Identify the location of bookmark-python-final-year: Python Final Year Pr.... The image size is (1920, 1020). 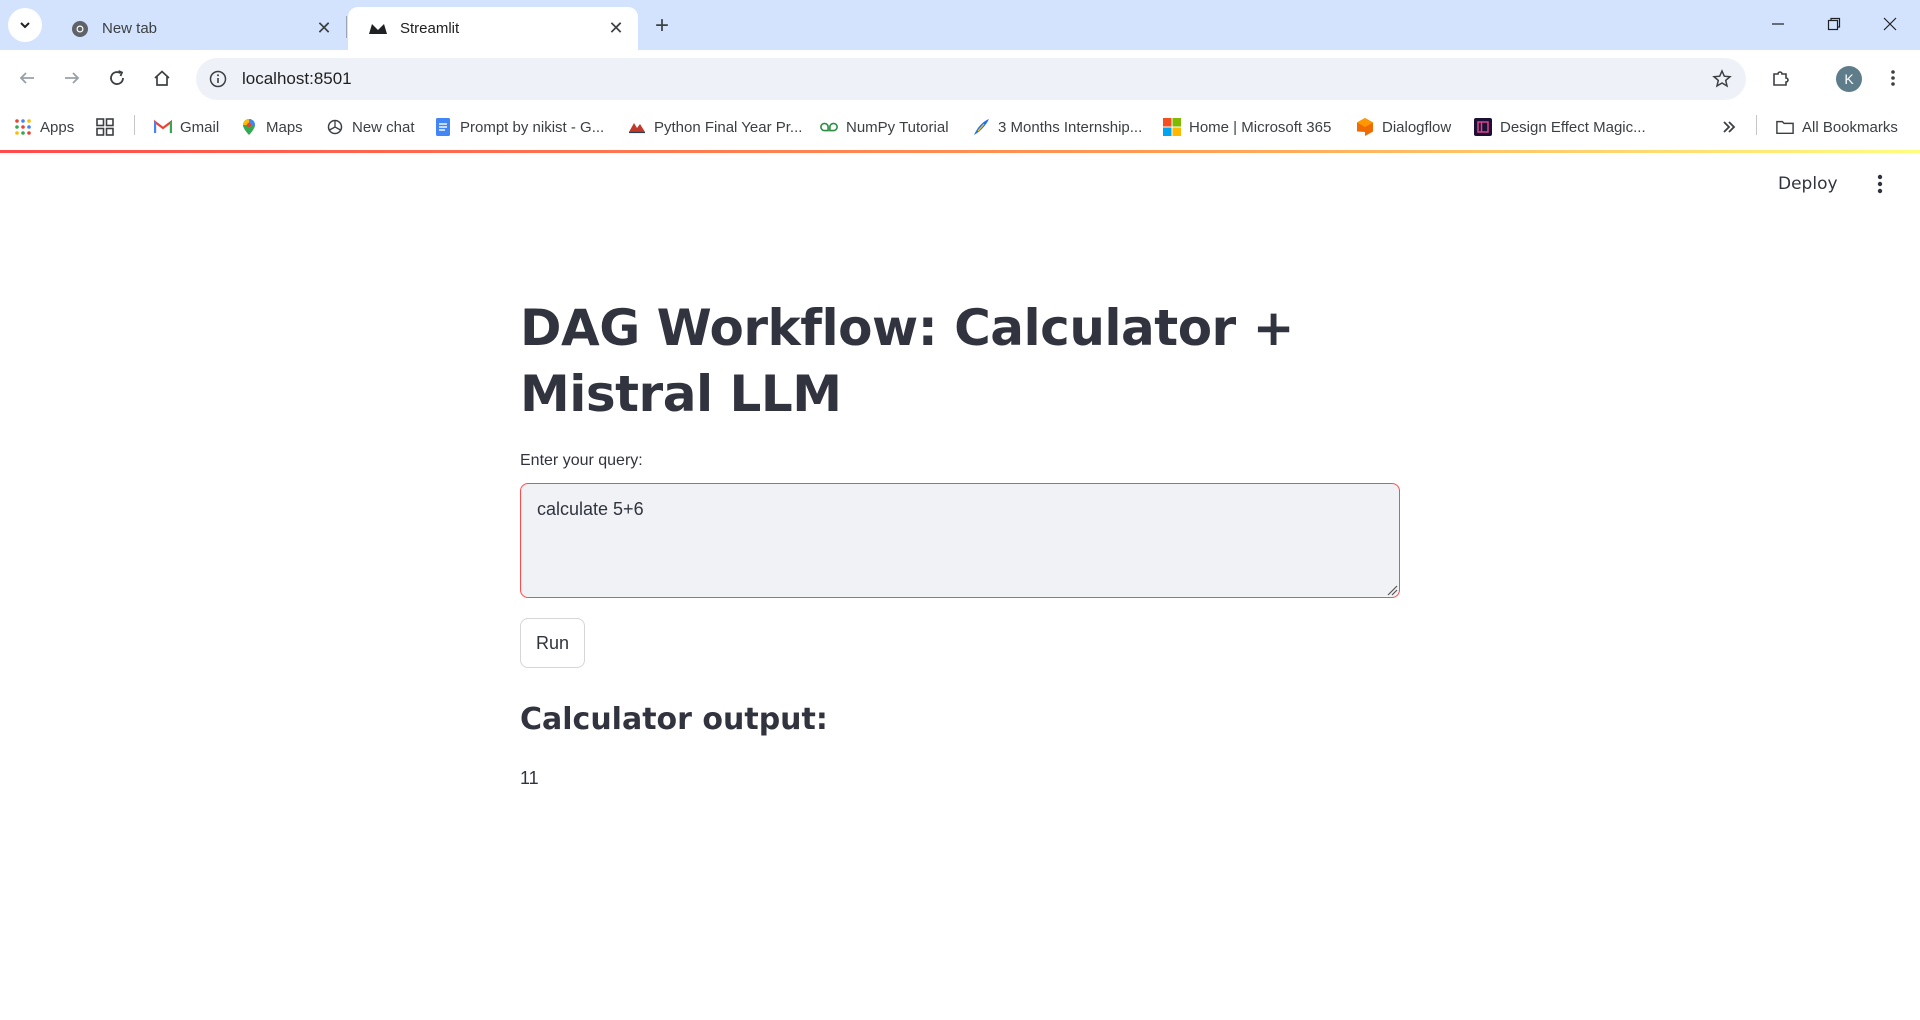
(715, 127).